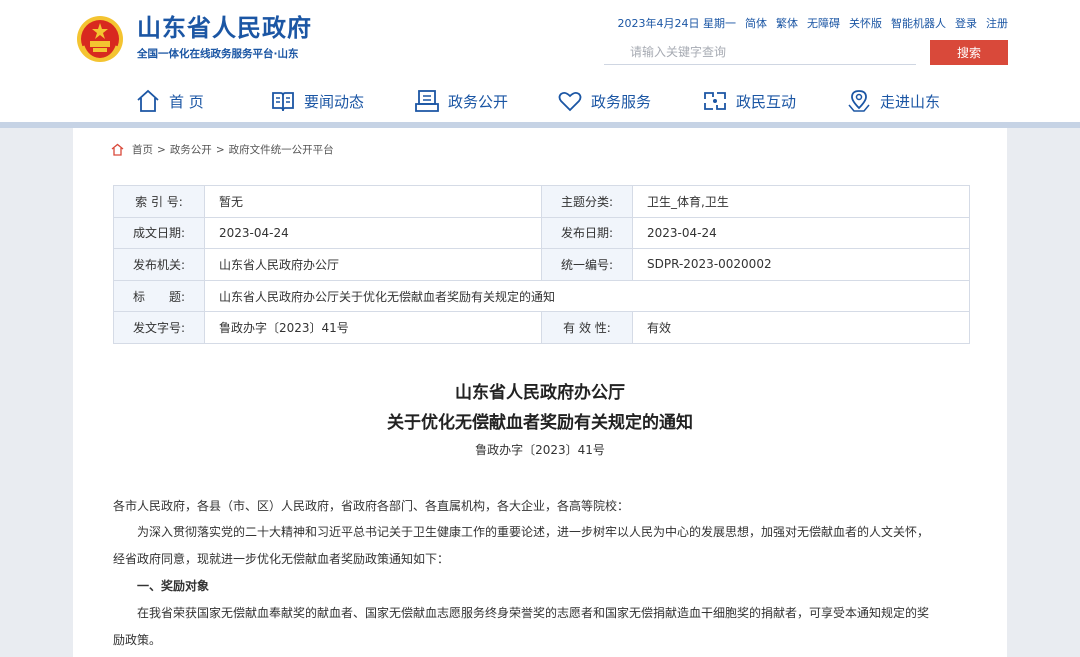 This screenshot has width=1080, height=657. Describe the element at coordinates (281, 149) in the screenshot. I see `breadcrumb-platform: 政府文件统一公开平台` at that location.